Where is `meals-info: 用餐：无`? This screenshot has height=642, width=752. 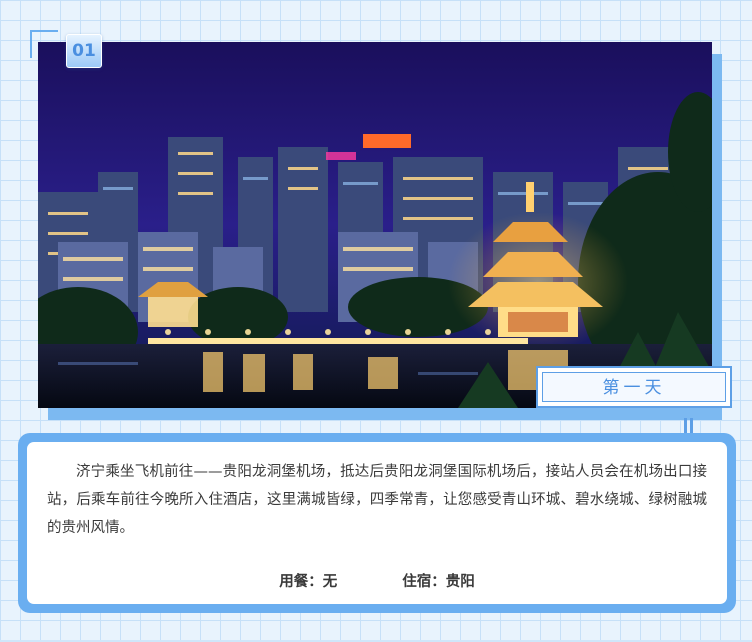
meals-info: 用餐：无 is located at coordinates (308, 580).